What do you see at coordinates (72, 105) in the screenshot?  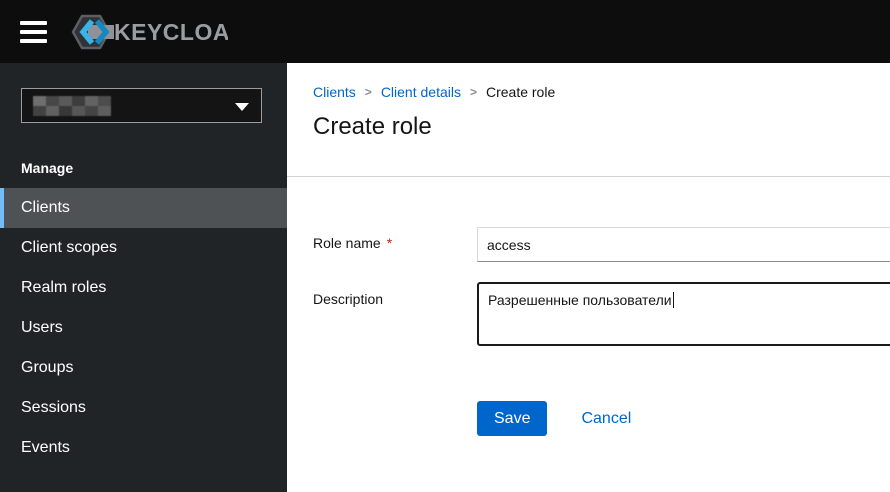 I see `realm-name-redacted` at bounding box center [72, 105].